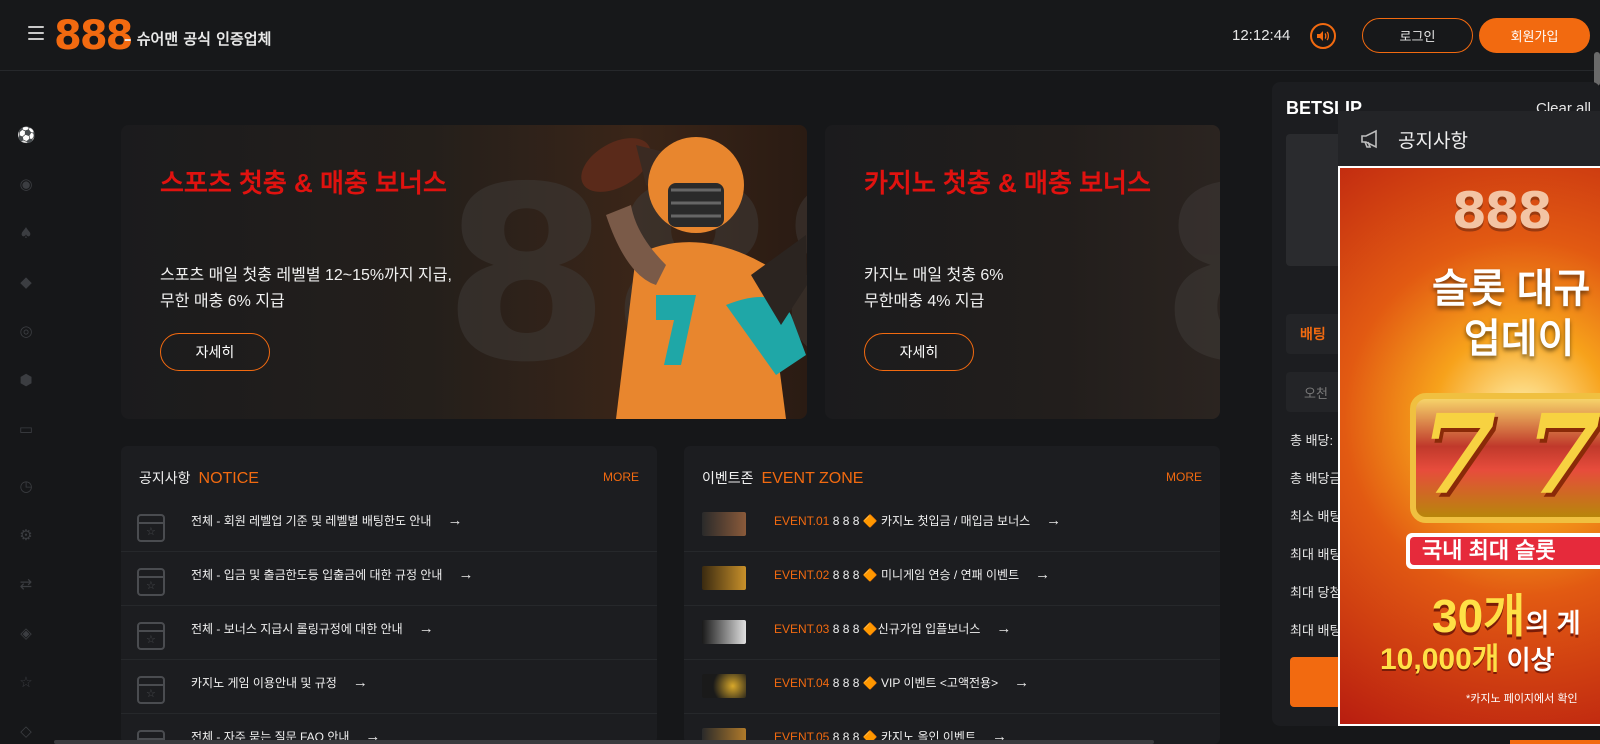 This screenshot has width=1600, height=744. Describe the element at coordinates (1417, 35) in the screenshot. I see `login-button: 로그인` at that location.